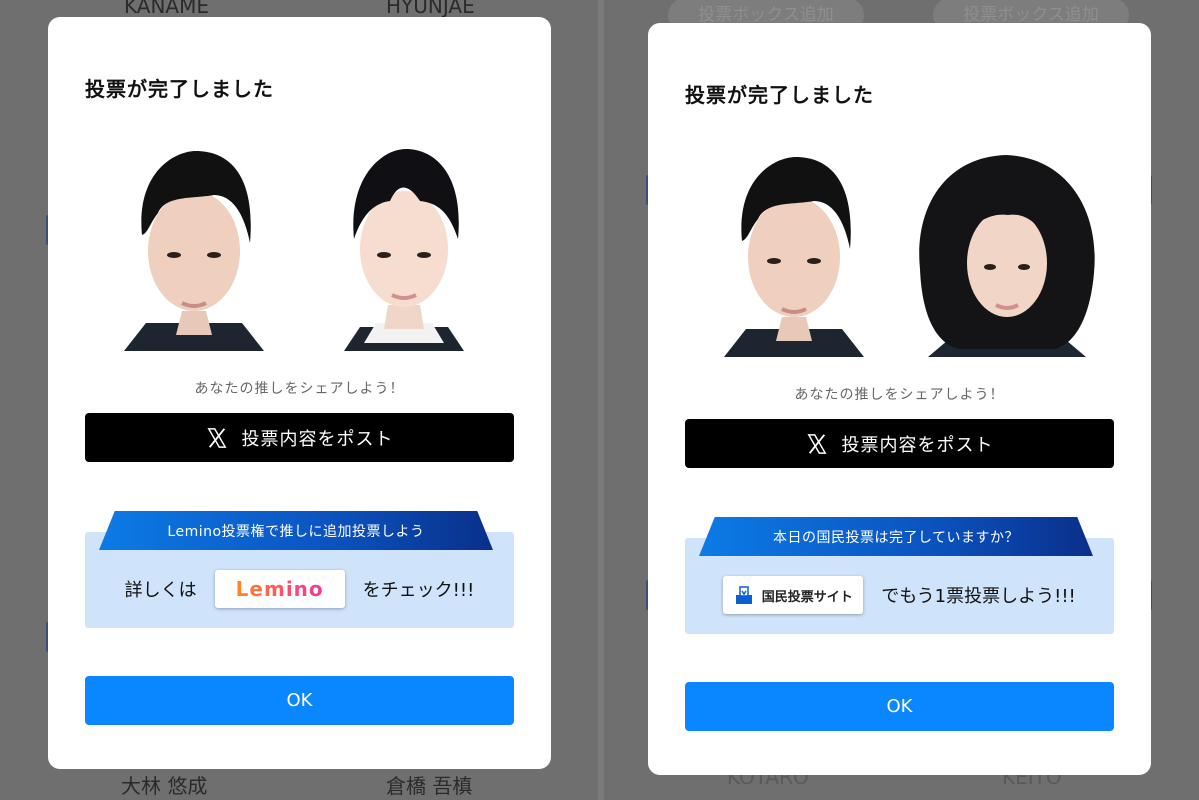 The height and width of the screenshot is (800, 1199). What do you see at coordinates (743, 595) in the screenshot?
I see `ballot-box-icon` at bounding box center [743, 595].